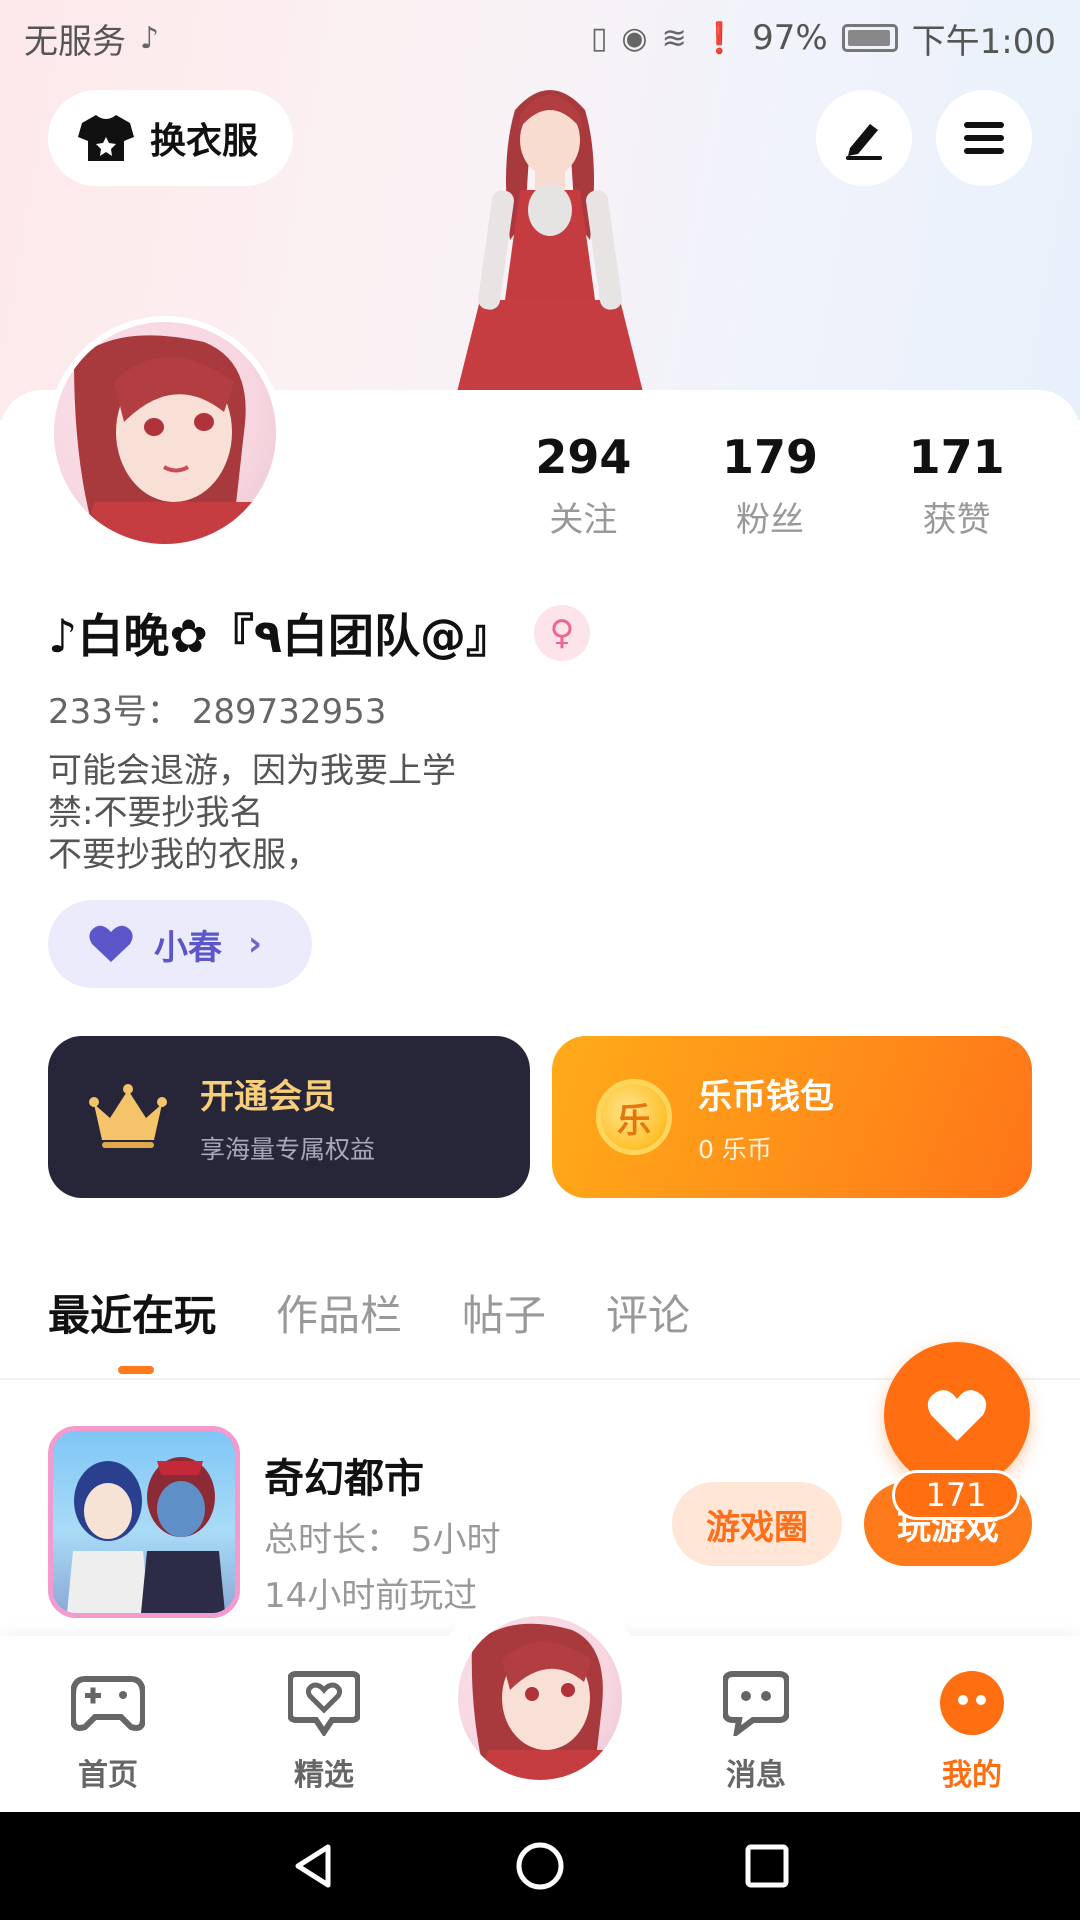  I want to click on stat-number: 294, so click(583, 457).